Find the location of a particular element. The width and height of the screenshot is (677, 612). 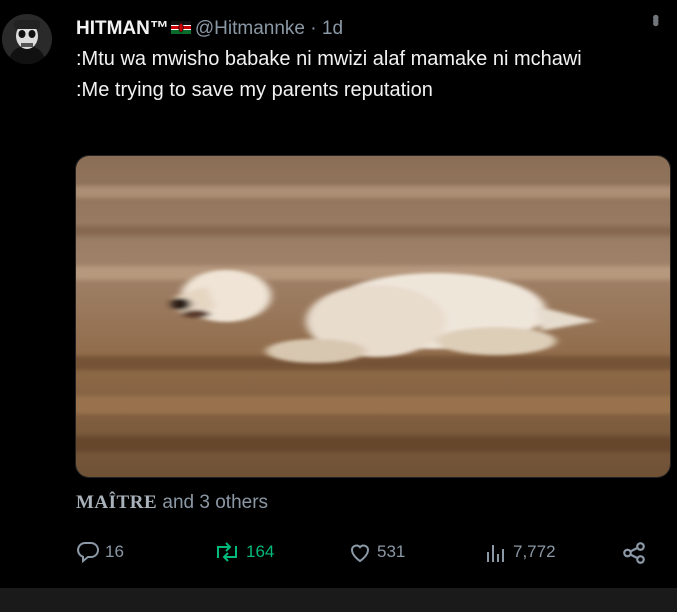

views-button: 7,772 is located at coordinates (519, 552).